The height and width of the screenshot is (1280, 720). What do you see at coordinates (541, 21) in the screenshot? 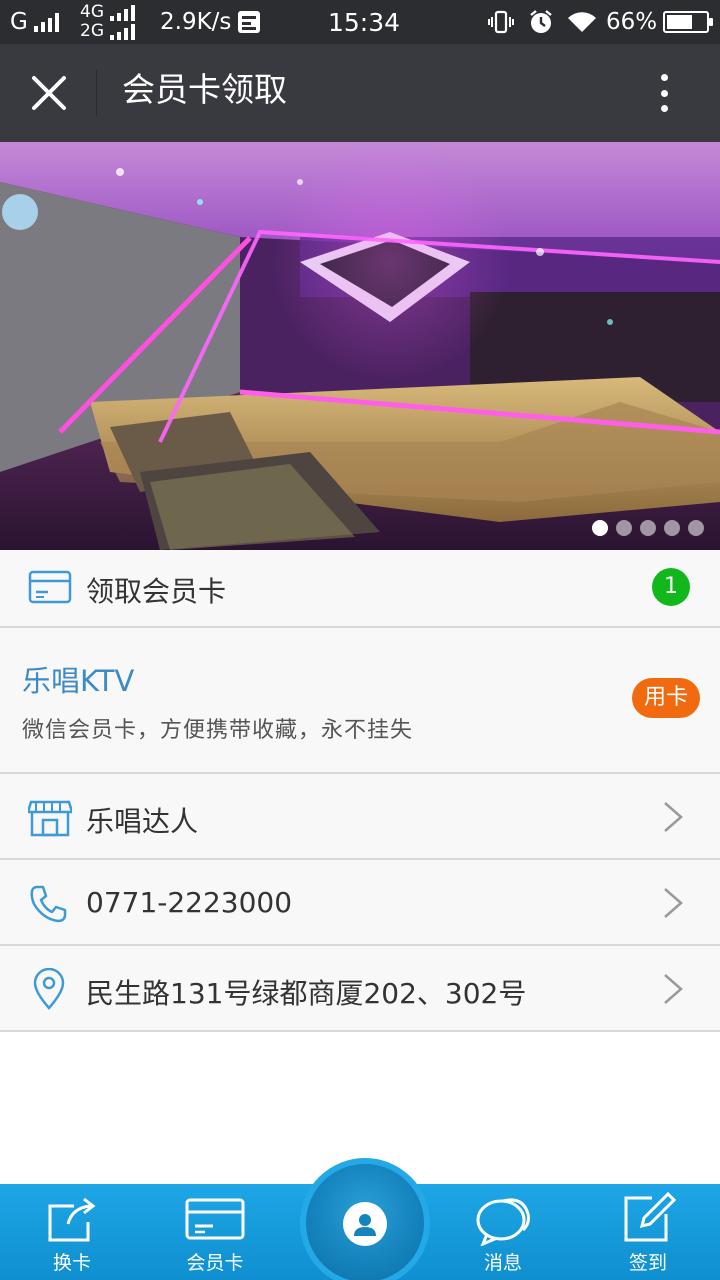
I see `alarm-icon` at bounding box center [541, 21].